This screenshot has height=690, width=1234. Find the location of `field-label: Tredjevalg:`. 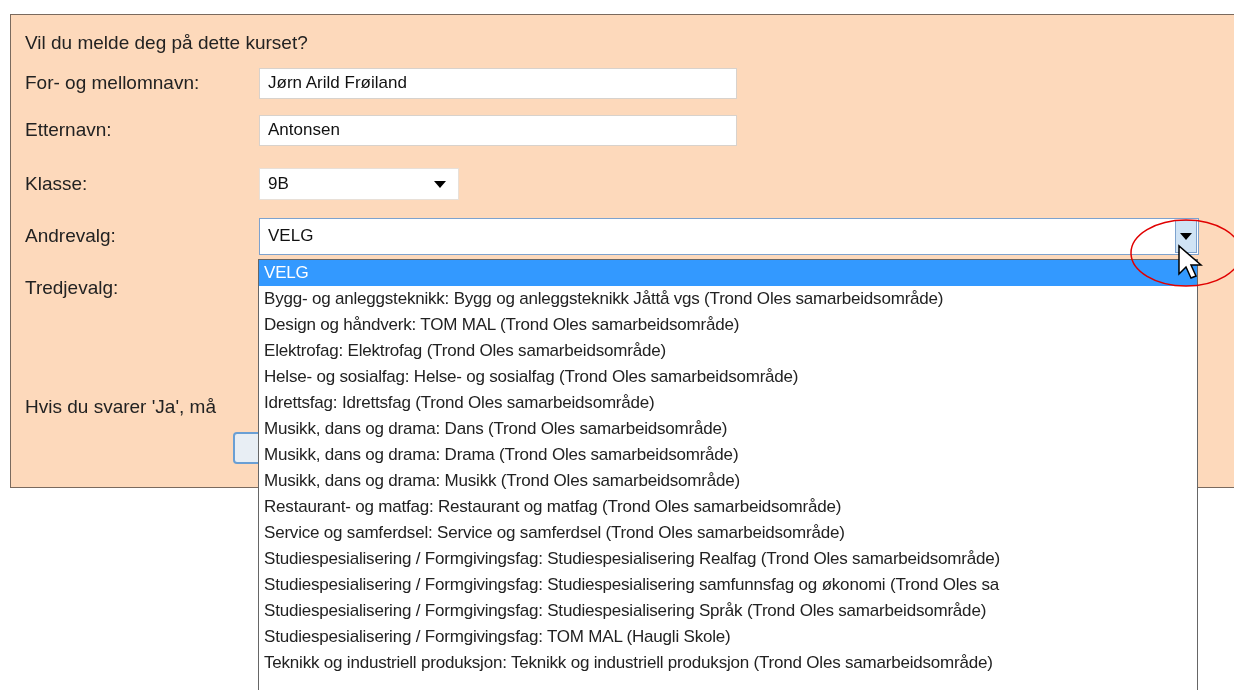

field-label: Tredjevalg: is located at coordinates (72, 287).